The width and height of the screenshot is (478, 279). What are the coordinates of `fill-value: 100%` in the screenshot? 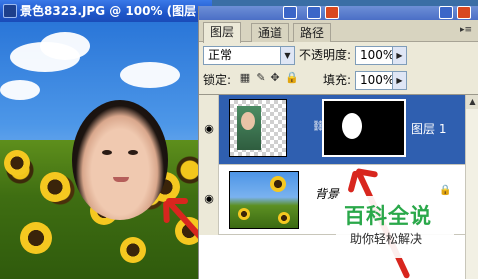 It's located at (377, 80).